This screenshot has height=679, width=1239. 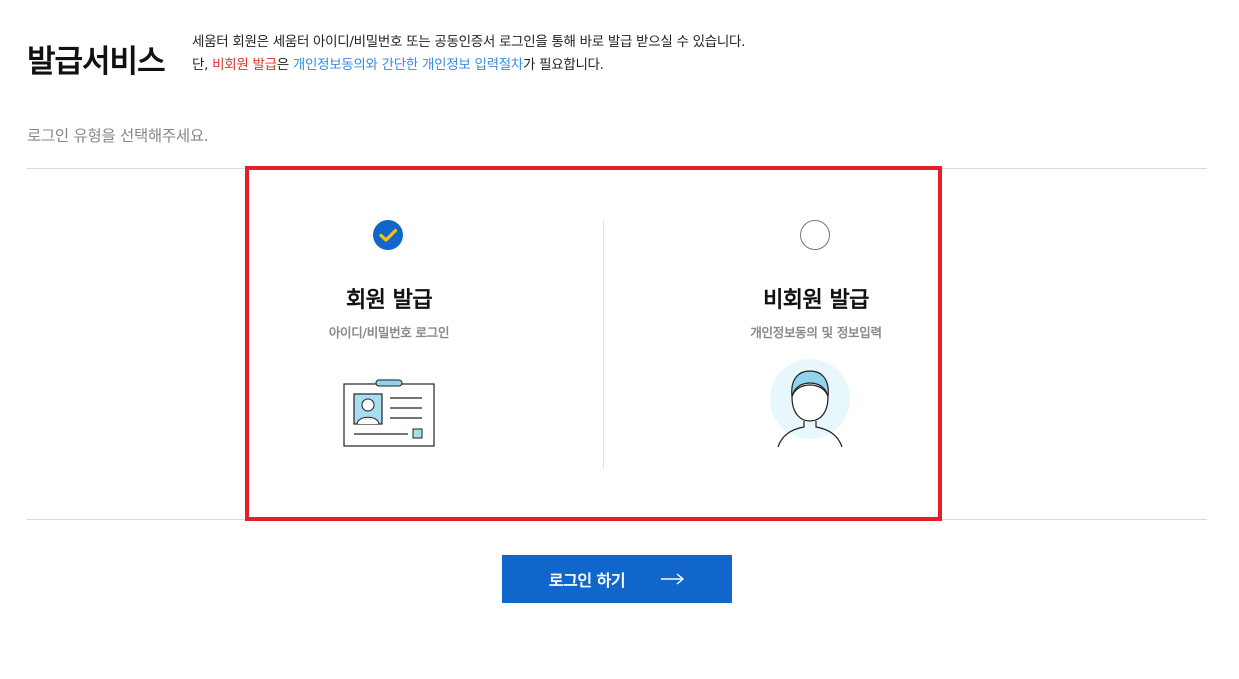 I want to click on member-issue-subtitle: 아이디/비밀번호 로그인, so click(x=389, y=332).